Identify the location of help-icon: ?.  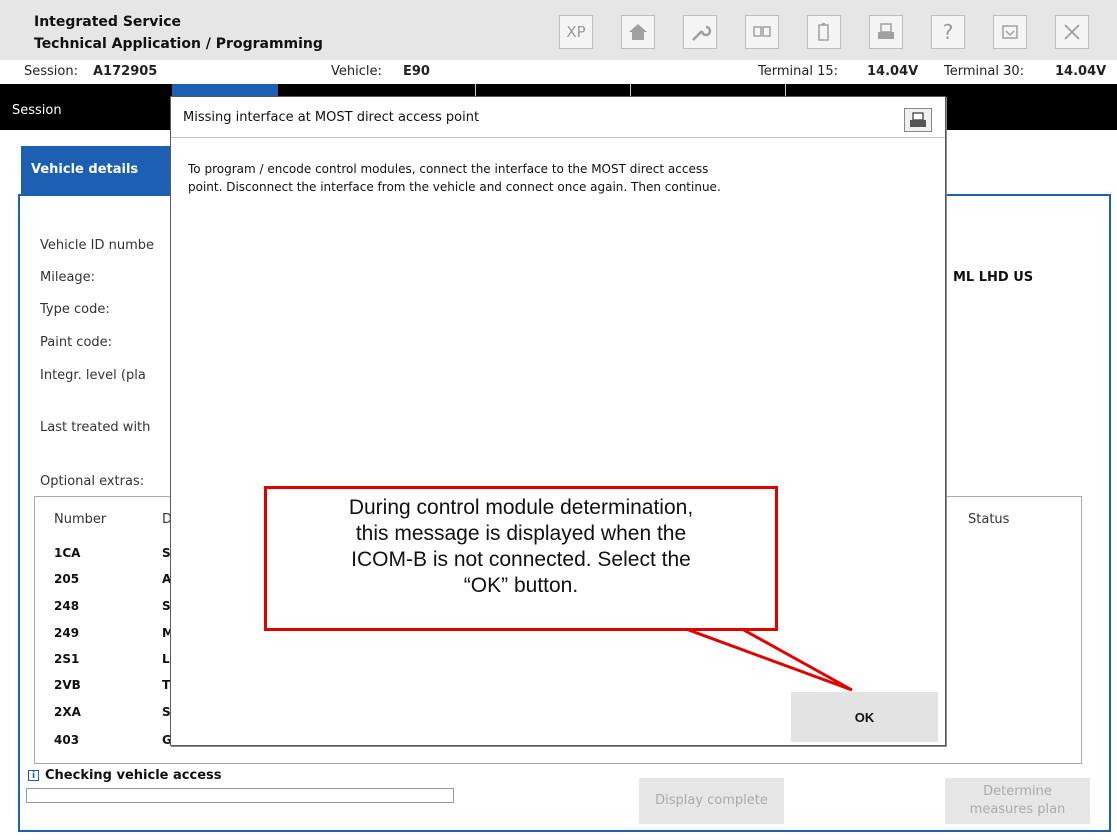
(948, 32).